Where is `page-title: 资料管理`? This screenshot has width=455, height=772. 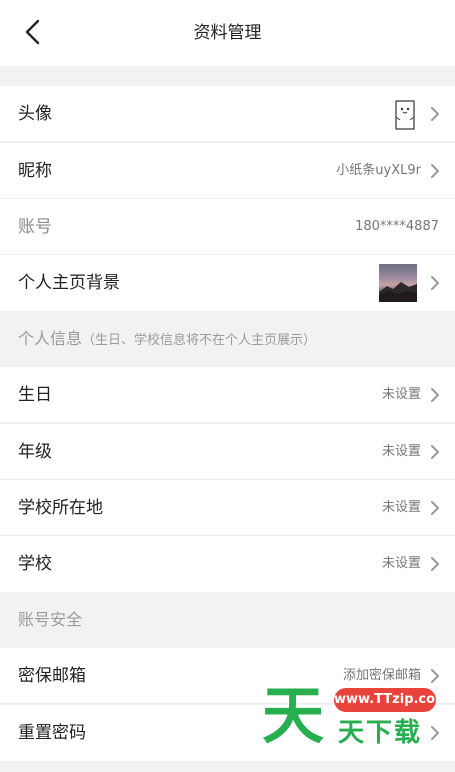 page-title: 资料管理 is located at coordinates (227, 33).